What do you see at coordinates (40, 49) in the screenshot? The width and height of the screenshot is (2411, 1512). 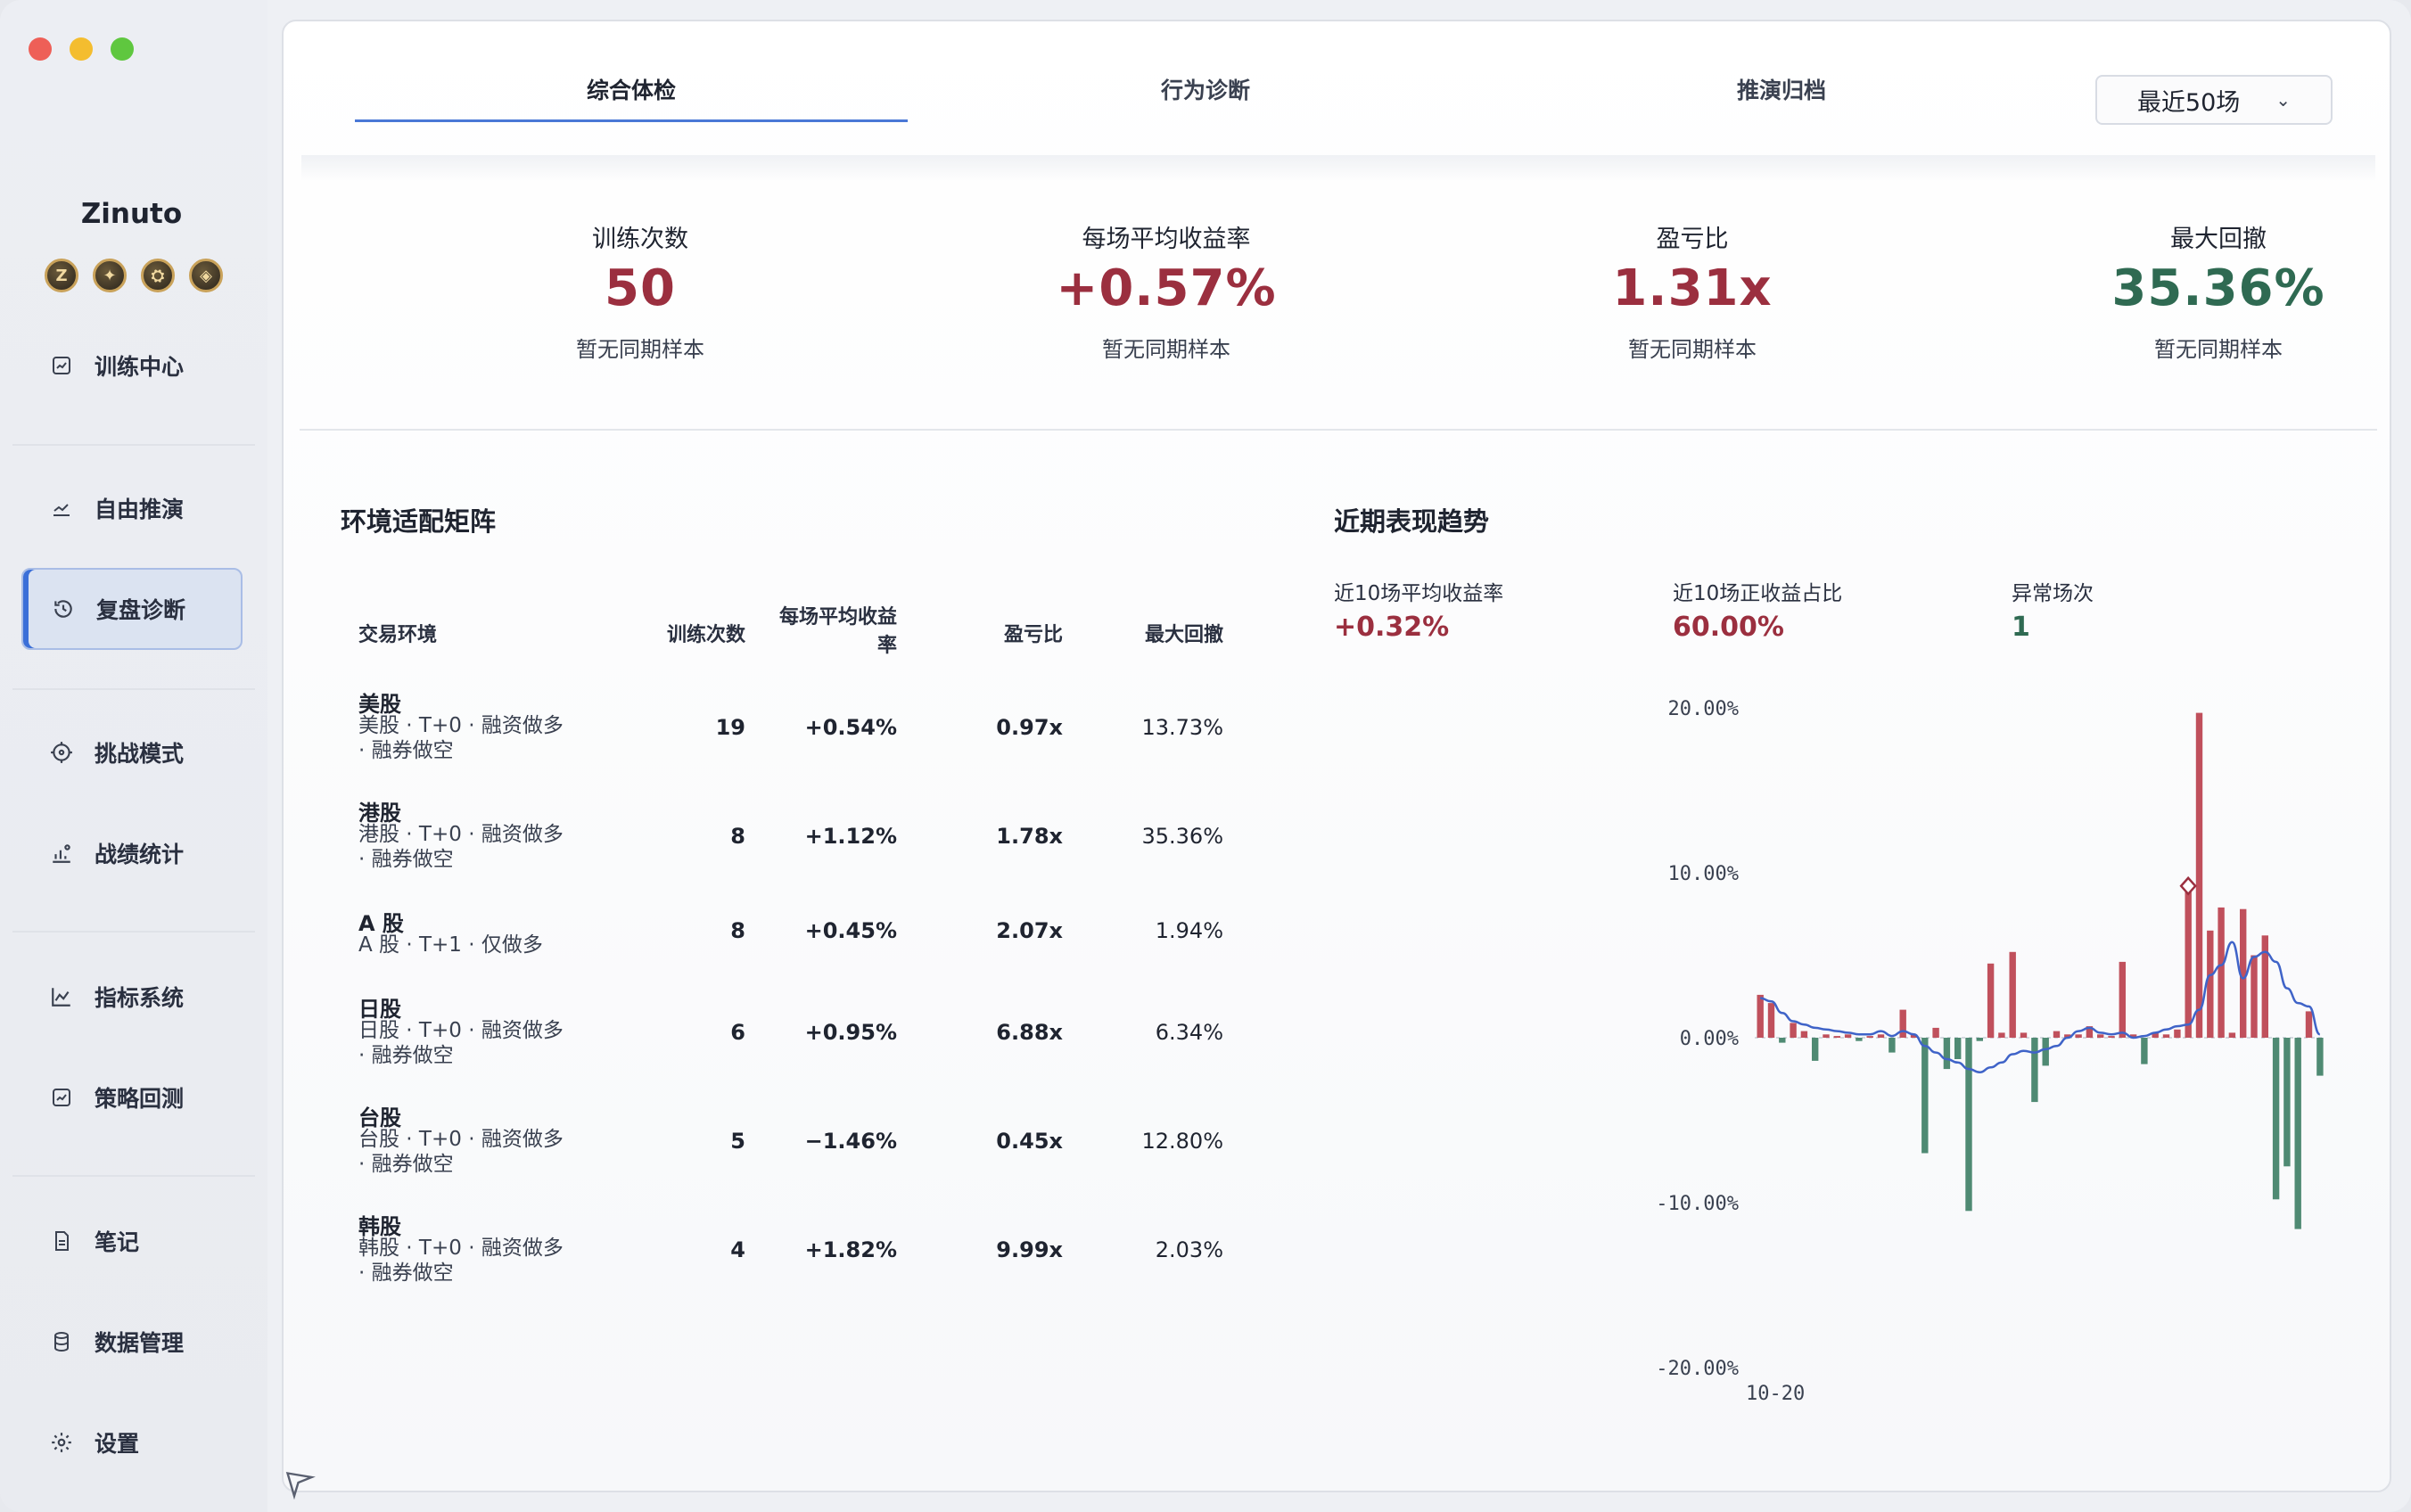 I see `close-window-button` at bounding box center [40, 49].